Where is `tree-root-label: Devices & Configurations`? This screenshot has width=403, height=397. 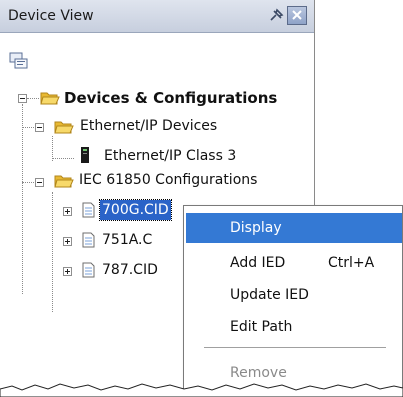
tree-root-label: Devices & Configurations is located at coordinates (170, 98).